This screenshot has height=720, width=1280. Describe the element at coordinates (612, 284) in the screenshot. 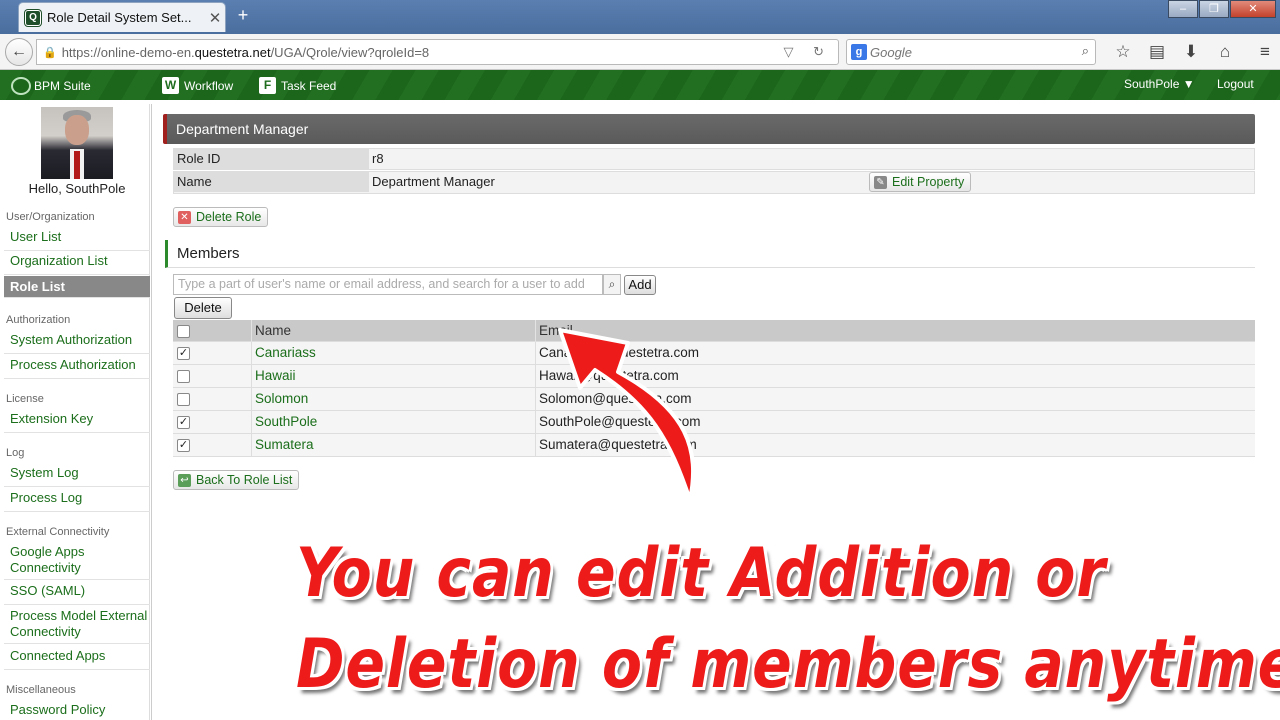

I see `member-search-icon: ⌕` at that location.